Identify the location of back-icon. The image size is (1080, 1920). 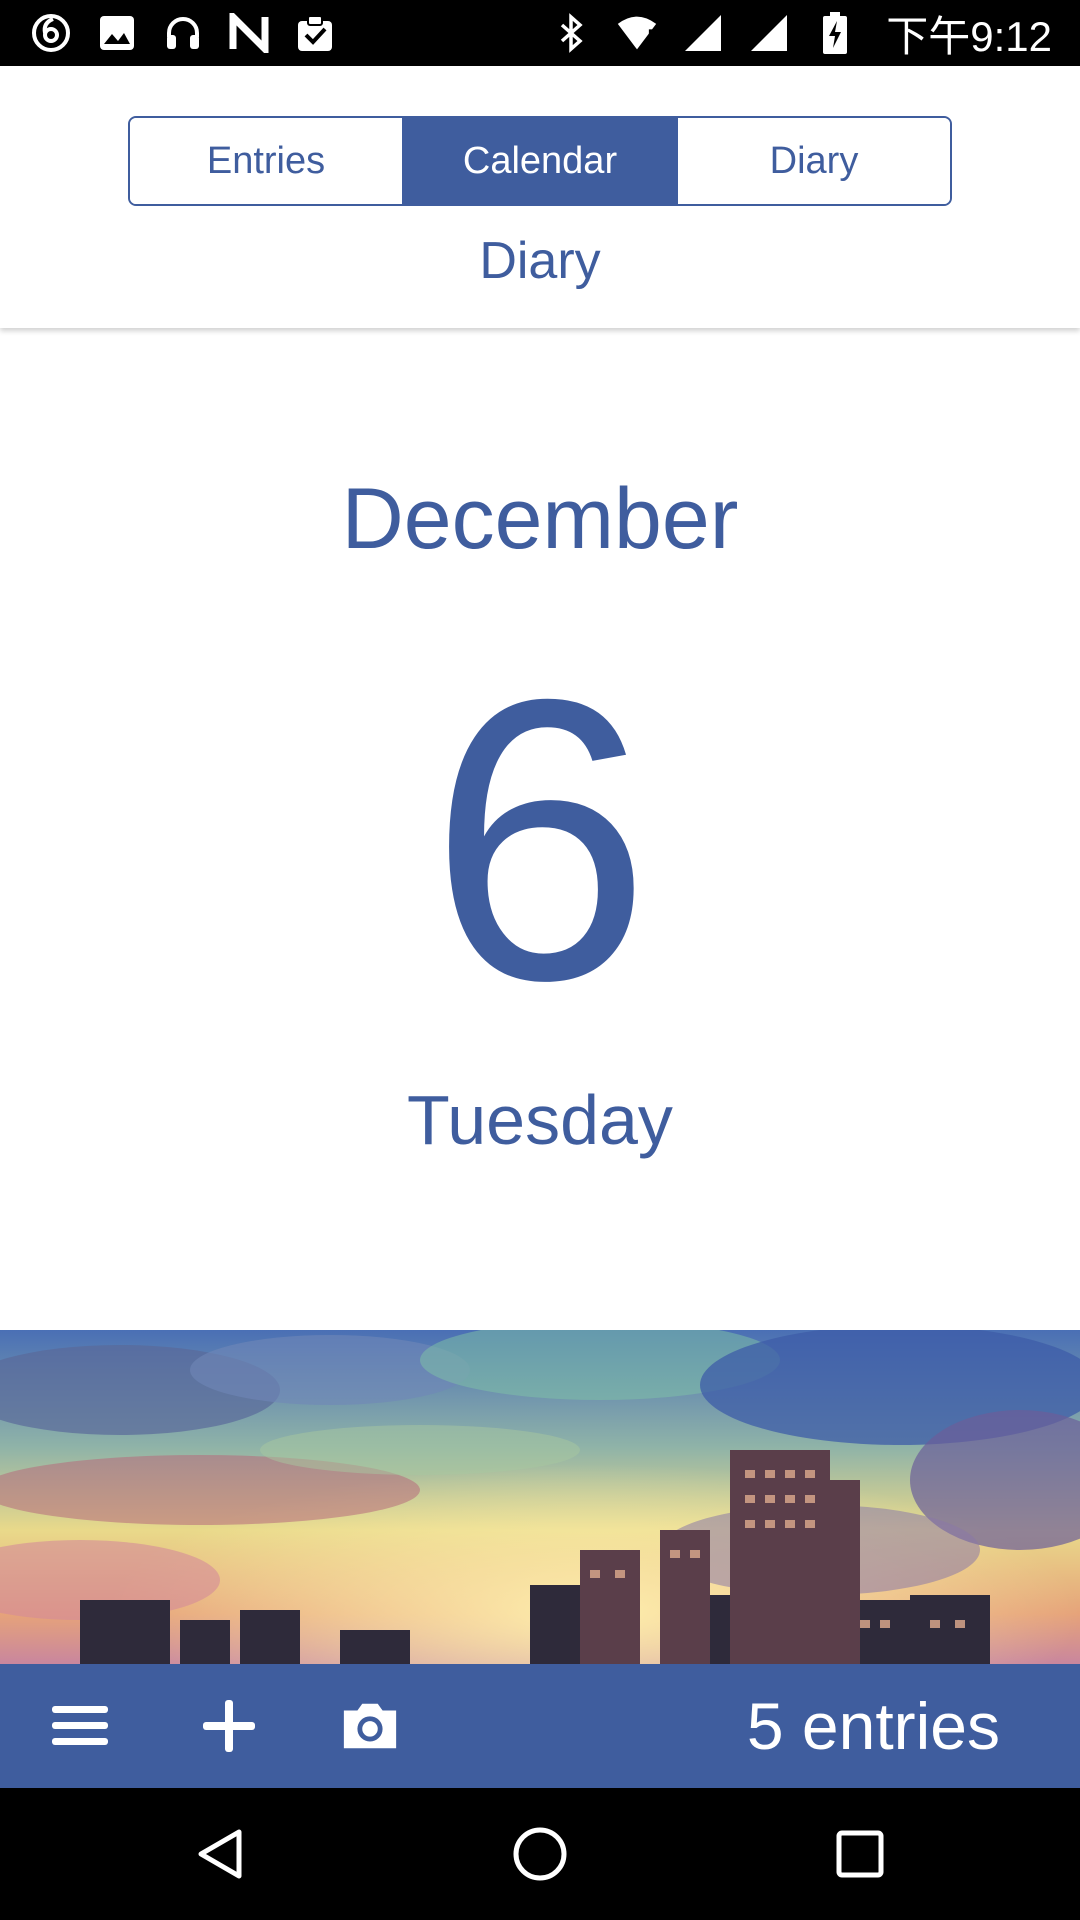
(220, 1854).